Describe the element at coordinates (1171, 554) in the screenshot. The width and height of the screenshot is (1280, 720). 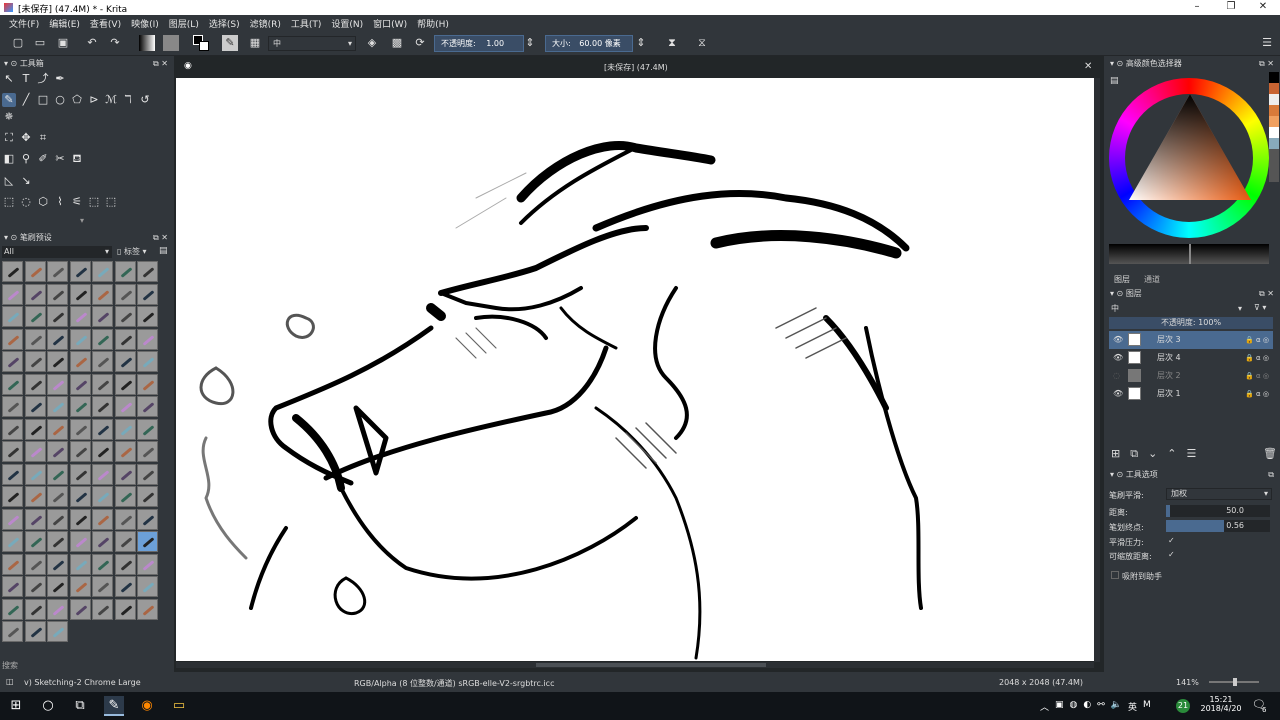
I see `scalable-distance-checkbox: ✓` at that location.